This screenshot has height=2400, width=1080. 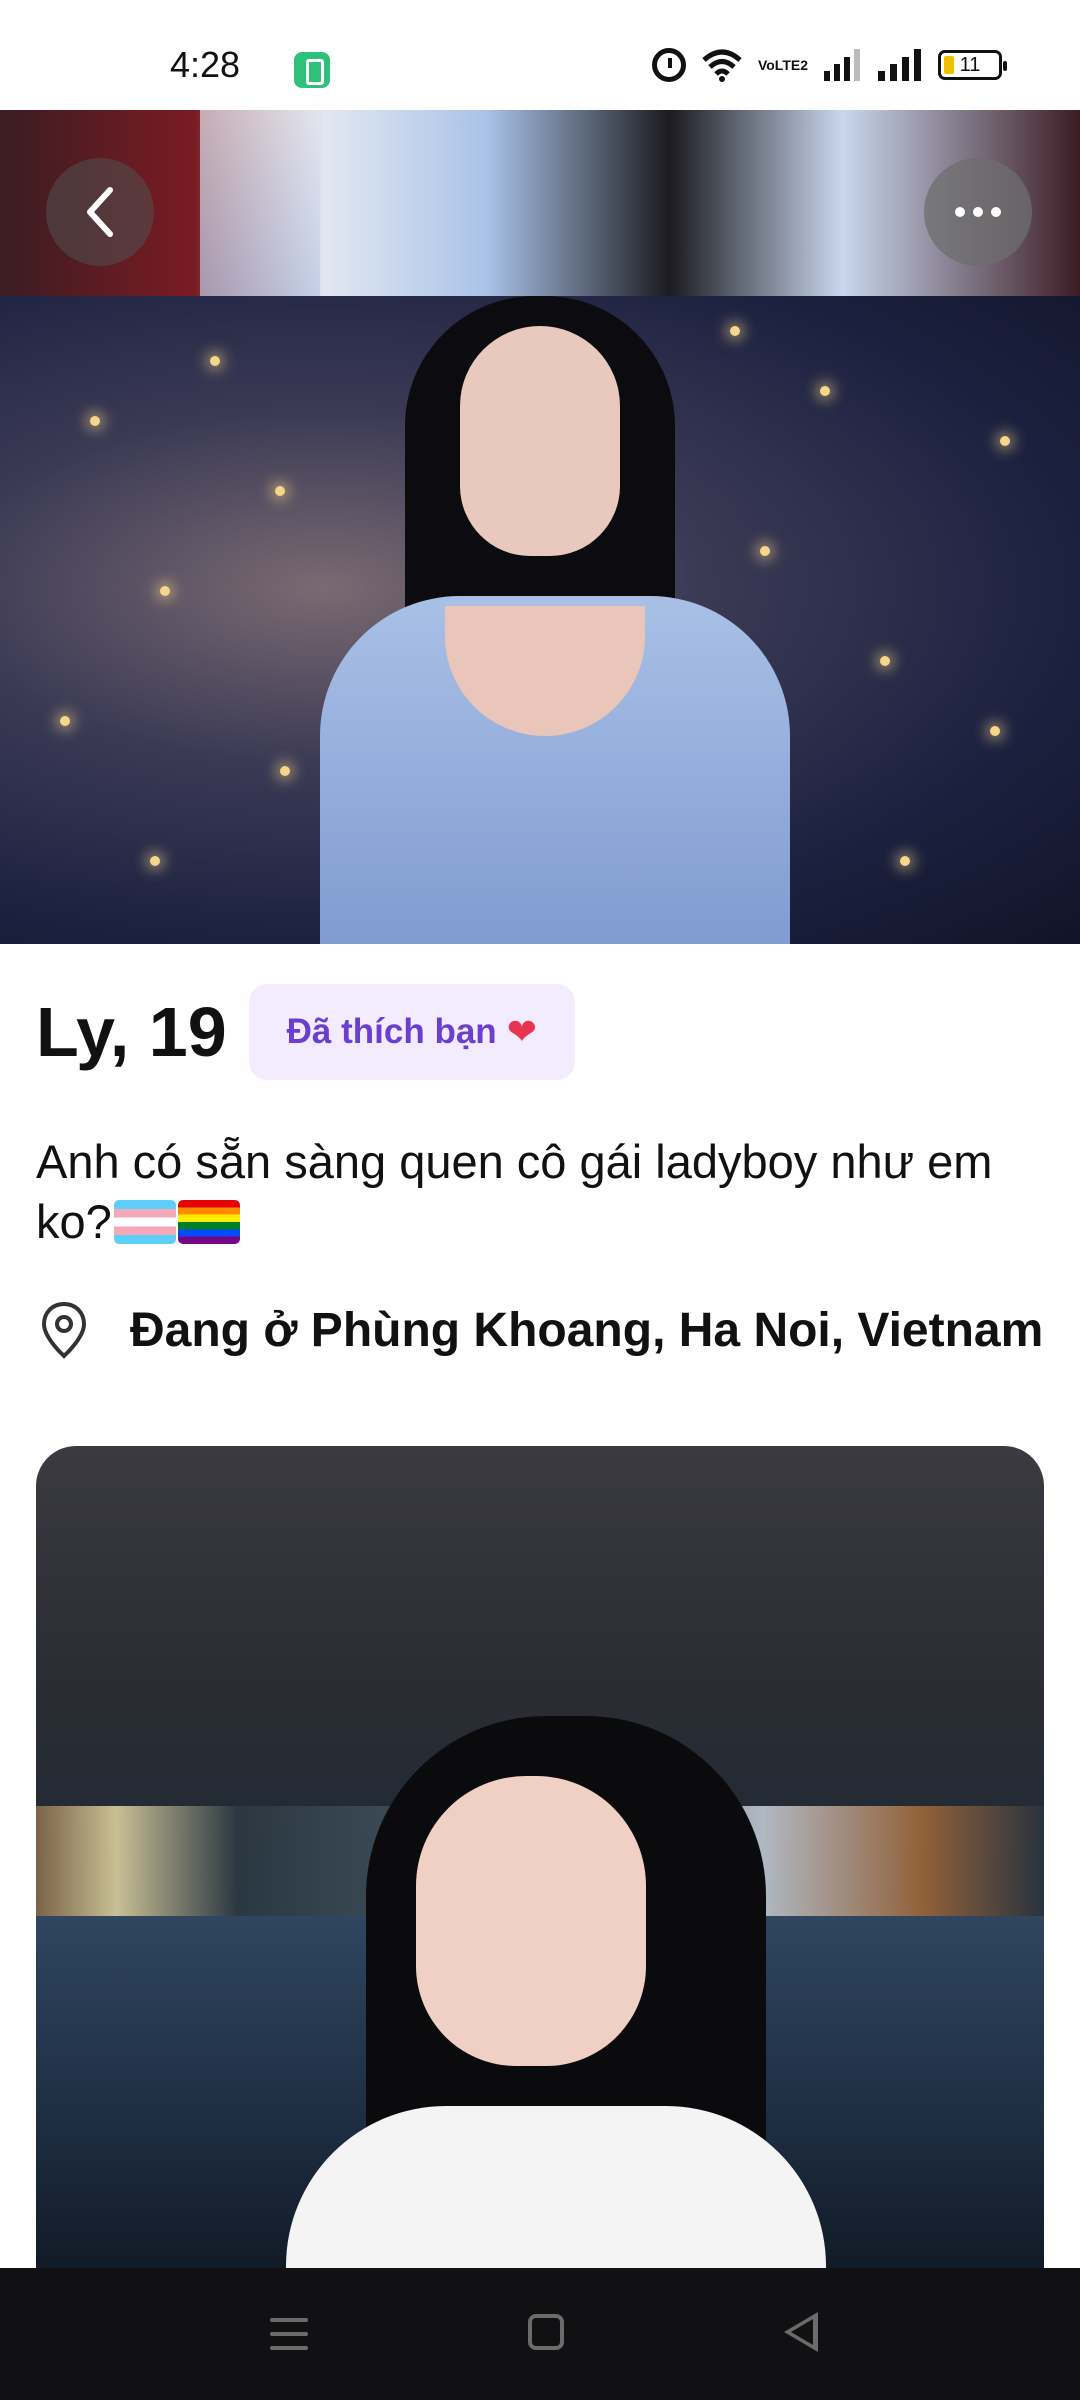 I want to click on location-pin-icon, so click(x=64, y=1330).